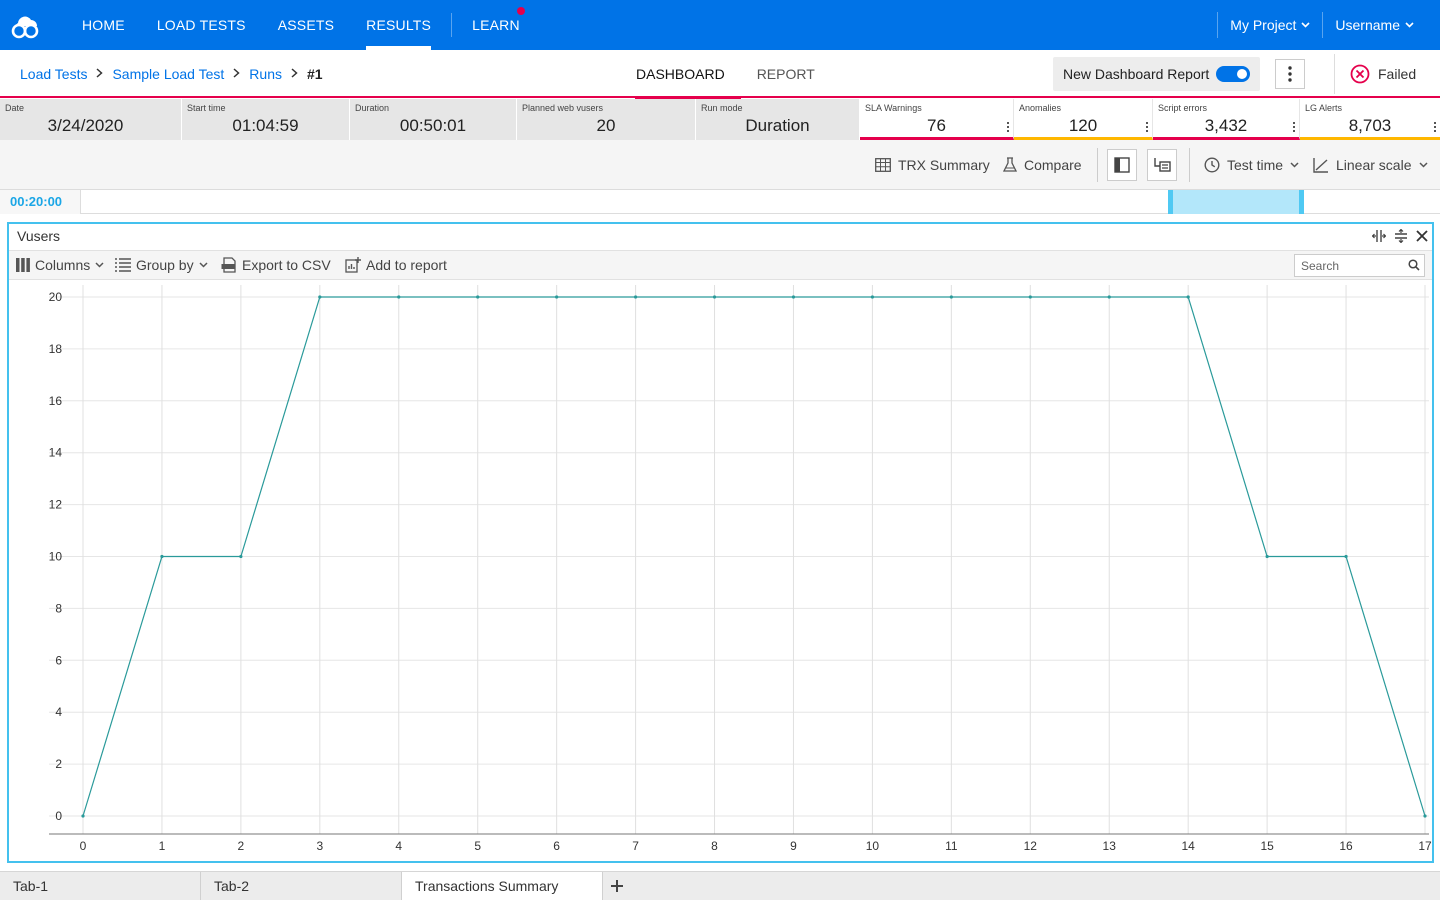 This screenshot has height=900, width=1440. I want to click on x-tick-label: 6, so click(556, 846).